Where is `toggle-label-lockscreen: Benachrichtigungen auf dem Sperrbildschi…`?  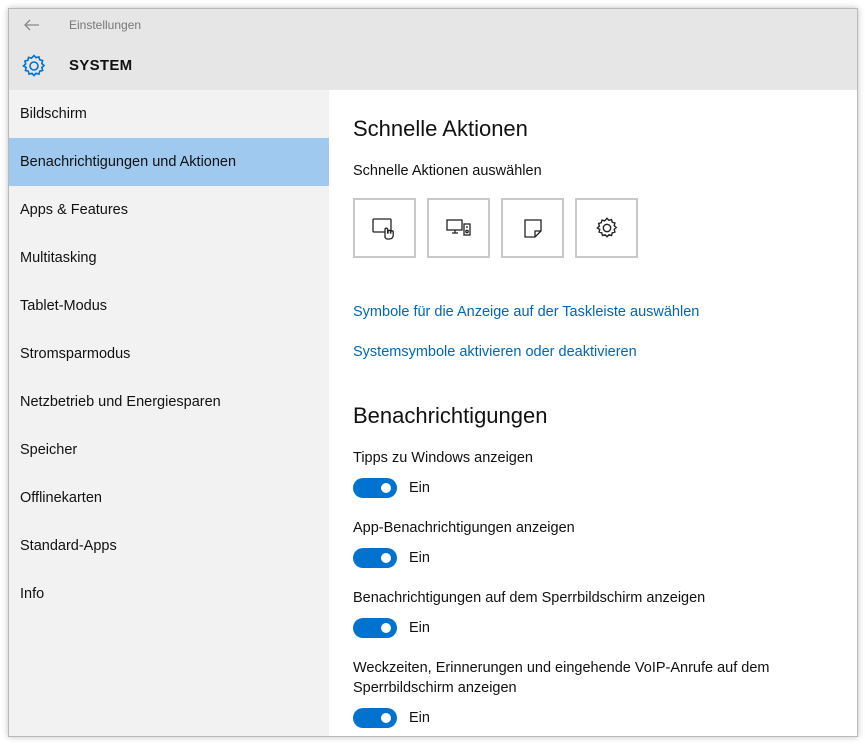 toggle-label-lockscreen: Benachrichtigungen auf dem Sperrbildschi… is located at coordinates (529, 598).